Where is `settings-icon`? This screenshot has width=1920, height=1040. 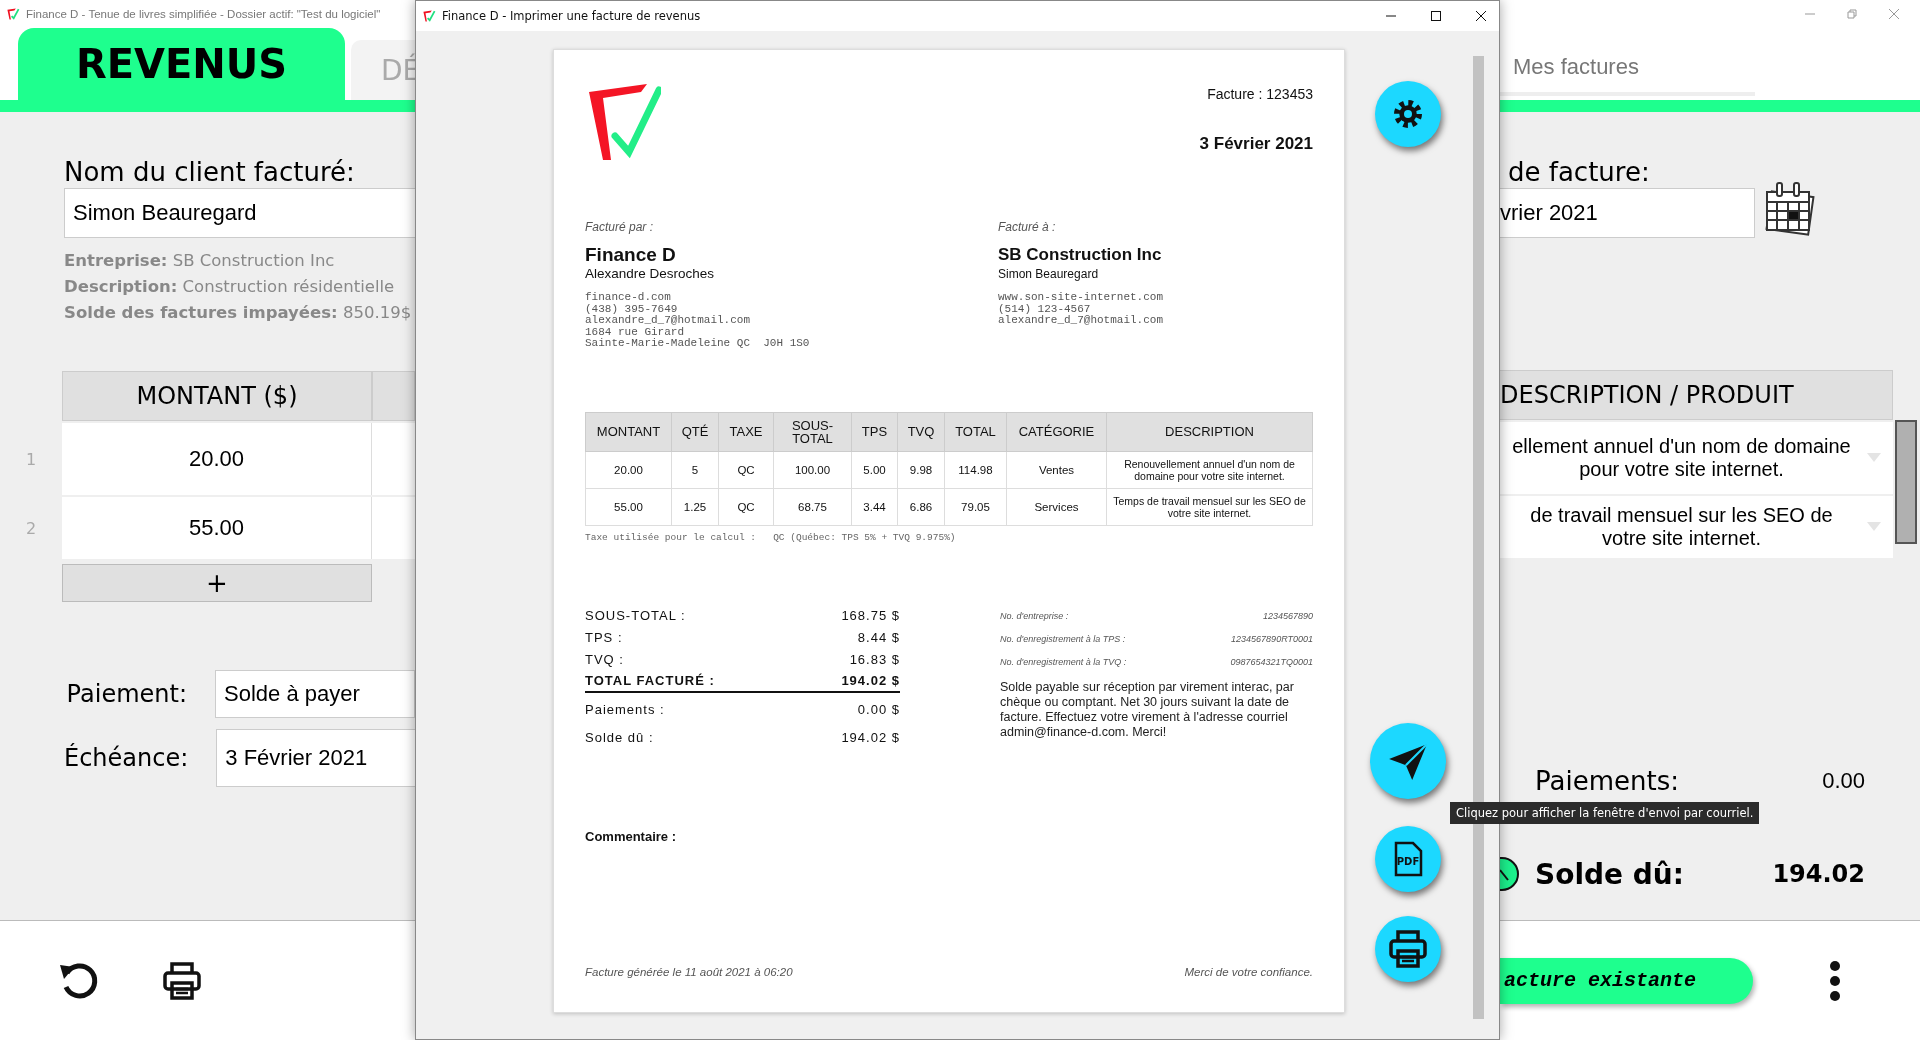
settings-icon is located at coordinates (1407, 114).